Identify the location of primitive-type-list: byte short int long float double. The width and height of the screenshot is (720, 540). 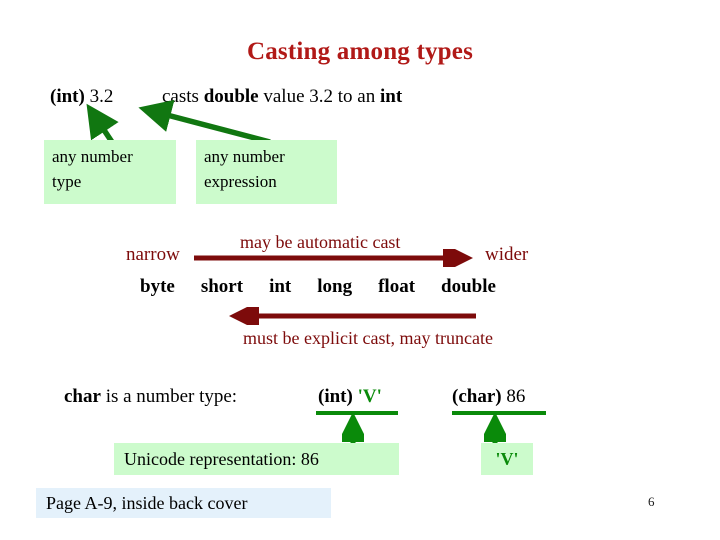
(360, 287).